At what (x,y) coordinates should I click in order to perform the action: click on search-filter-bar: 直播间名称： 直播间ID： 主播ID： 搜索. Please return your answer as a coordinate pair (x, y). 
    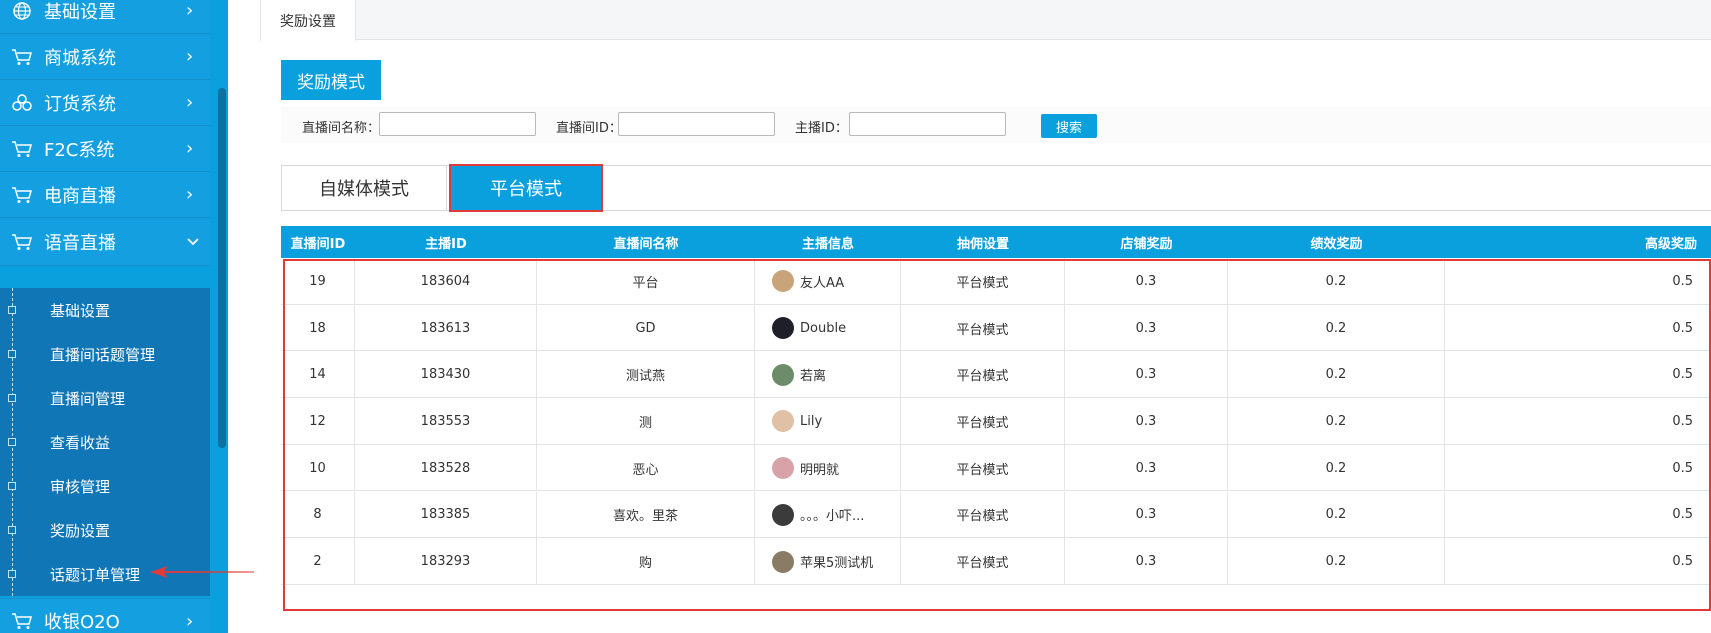
    Looking at the image, I should click on (996, 125).